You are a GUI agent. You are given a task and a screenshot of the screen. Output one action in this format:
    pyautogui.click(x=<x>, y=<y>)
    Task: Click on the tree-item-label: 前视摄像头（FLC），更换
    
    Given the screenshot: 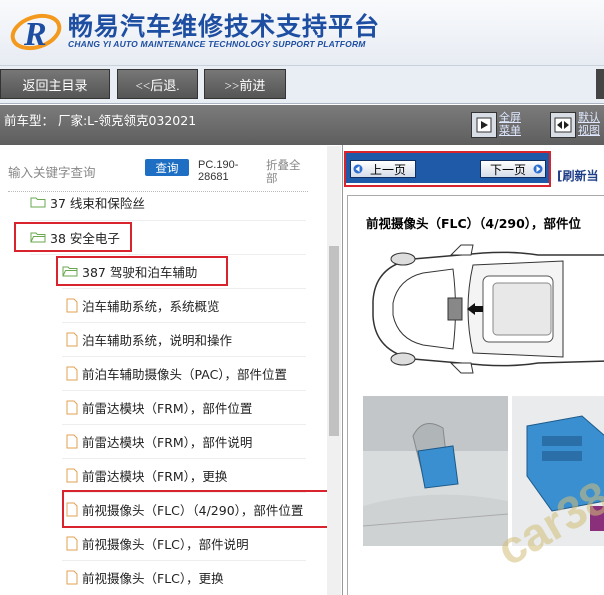 What is the action you would take?
    pyautogui.click(x=153, y=578)
    